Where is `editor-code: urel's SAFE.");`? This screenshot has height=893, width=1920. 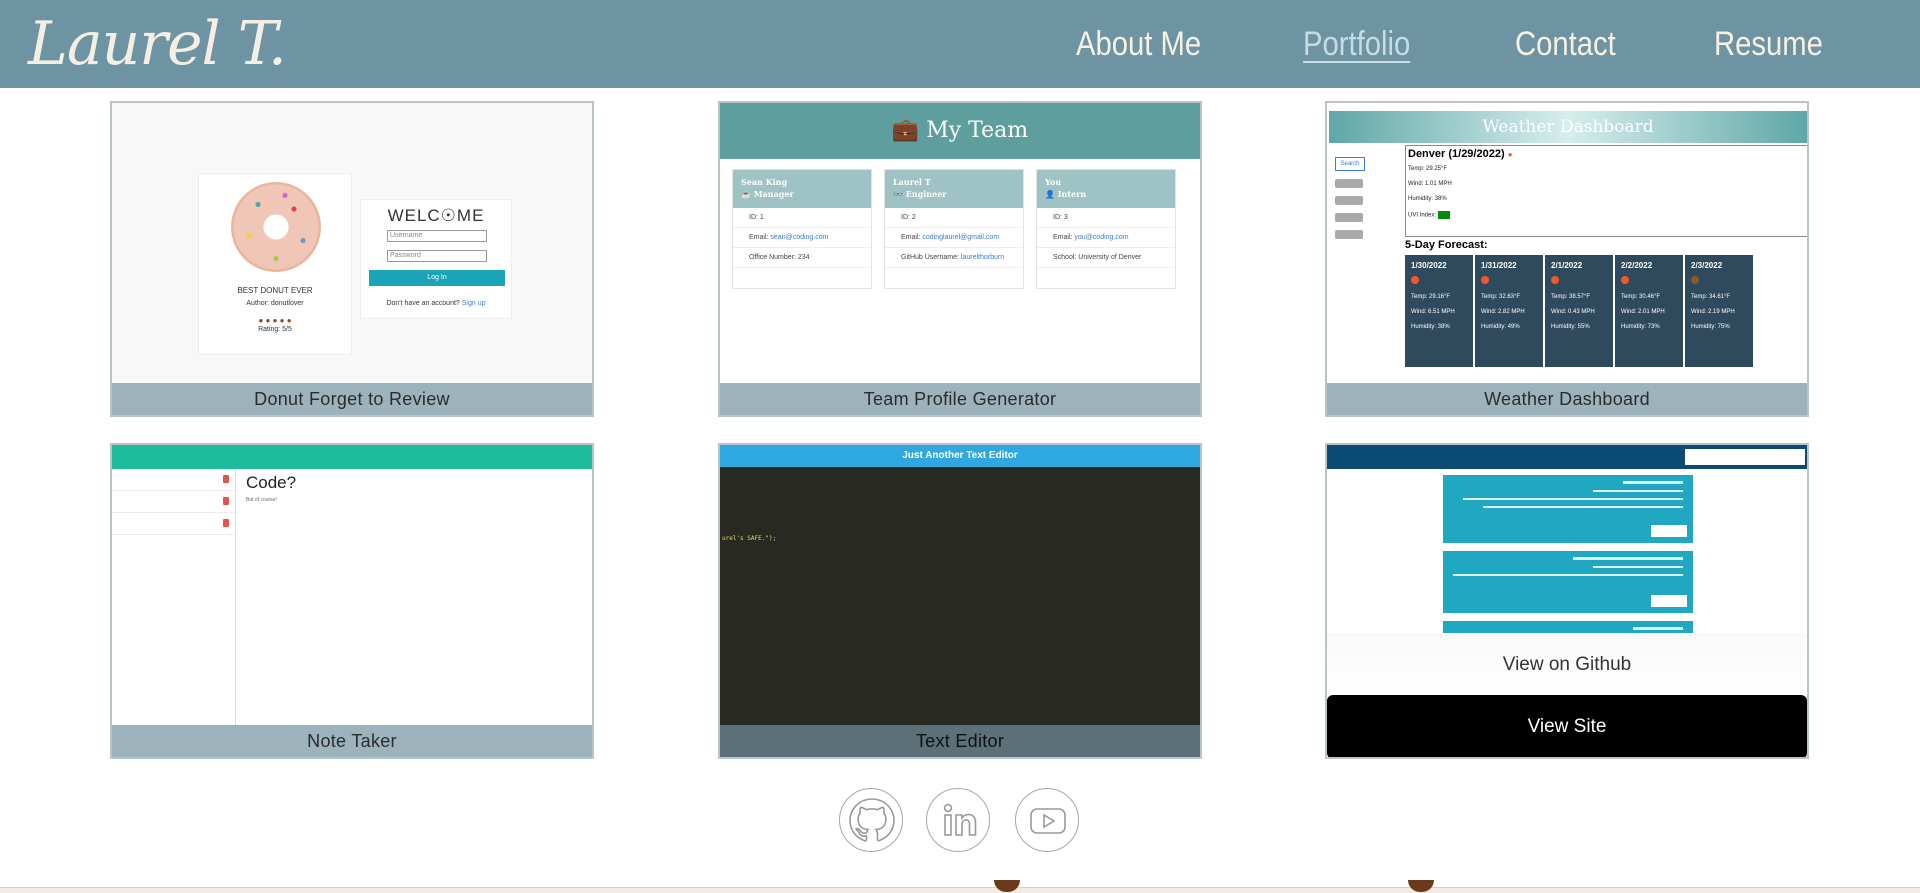 editor-code: urel's SAFE."); is located at coordinates (749, 538).